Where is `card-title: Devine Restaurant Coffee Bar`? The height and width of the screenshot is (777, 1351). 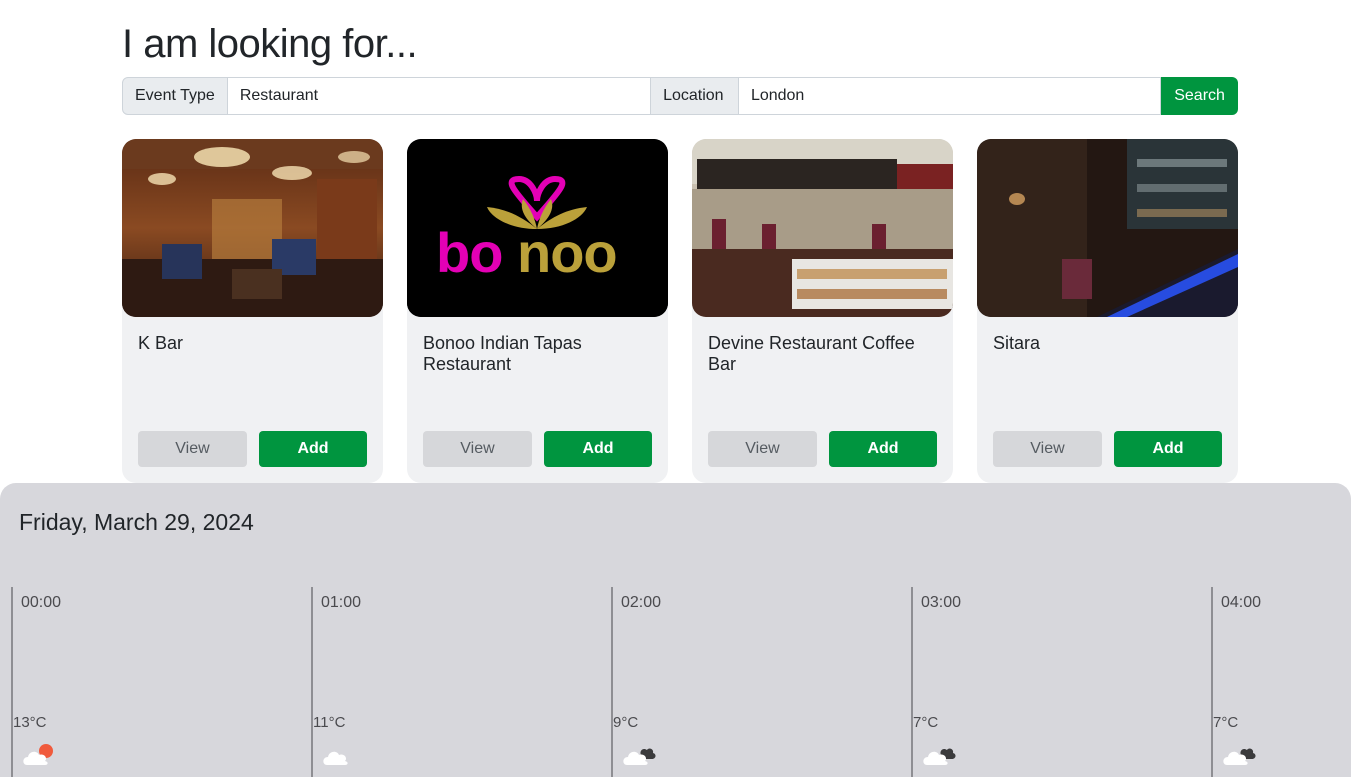 card-title: Devine Restaurant Coffee Bar is located at coordinates (811, 353).